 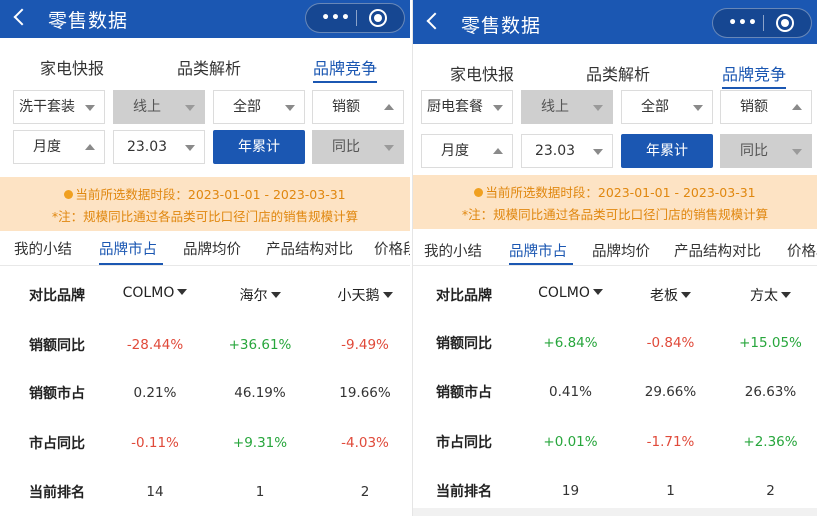 I want to click on brand-column-2: 方太, so click(x=767, y=295).